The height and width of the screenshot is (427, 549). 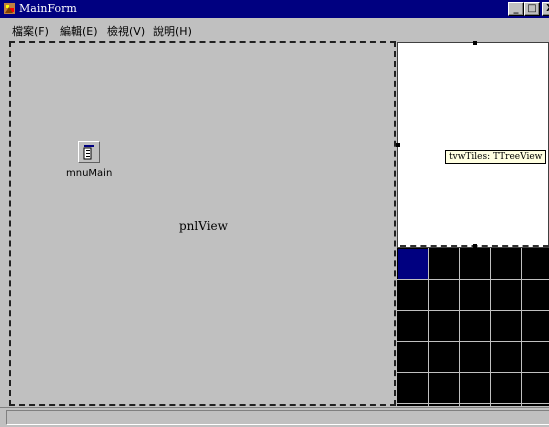 I want to click on maximize-button: □, so click(x=532, y=9).